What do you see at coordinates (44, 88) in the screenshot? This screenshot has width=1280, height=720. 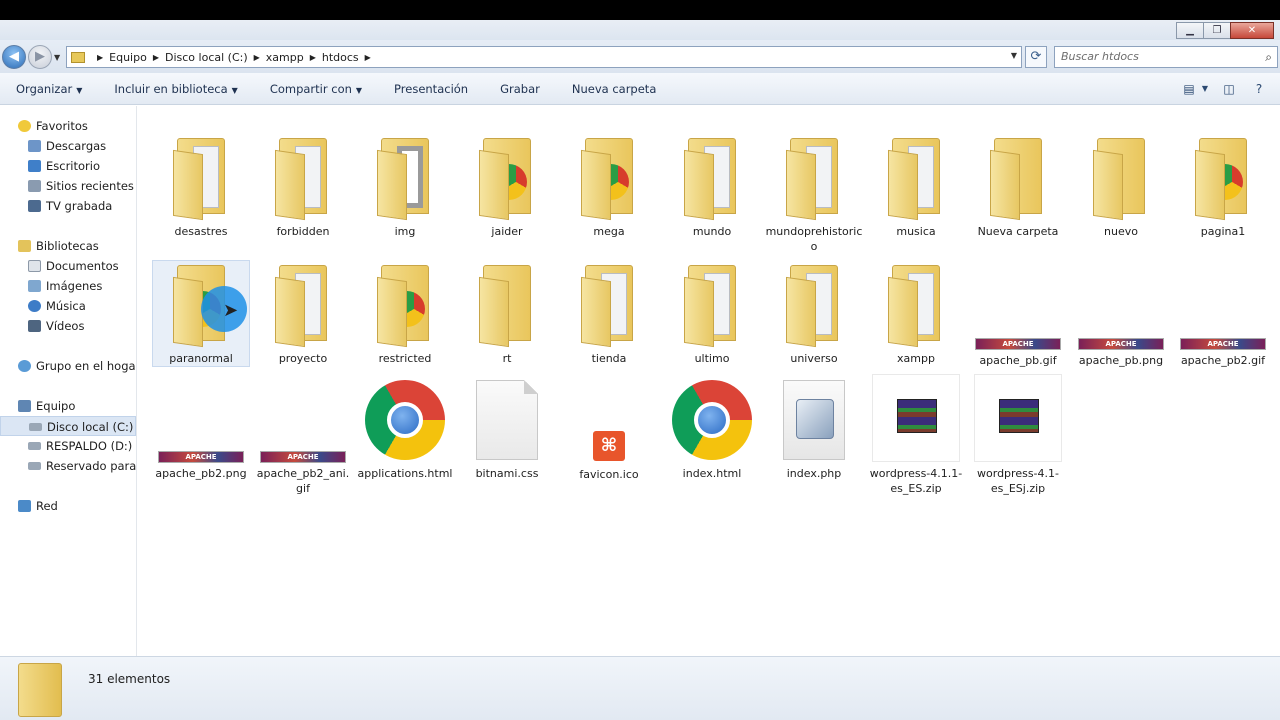 I see `organize-label: Organizar` at bounding box center [44, 88].